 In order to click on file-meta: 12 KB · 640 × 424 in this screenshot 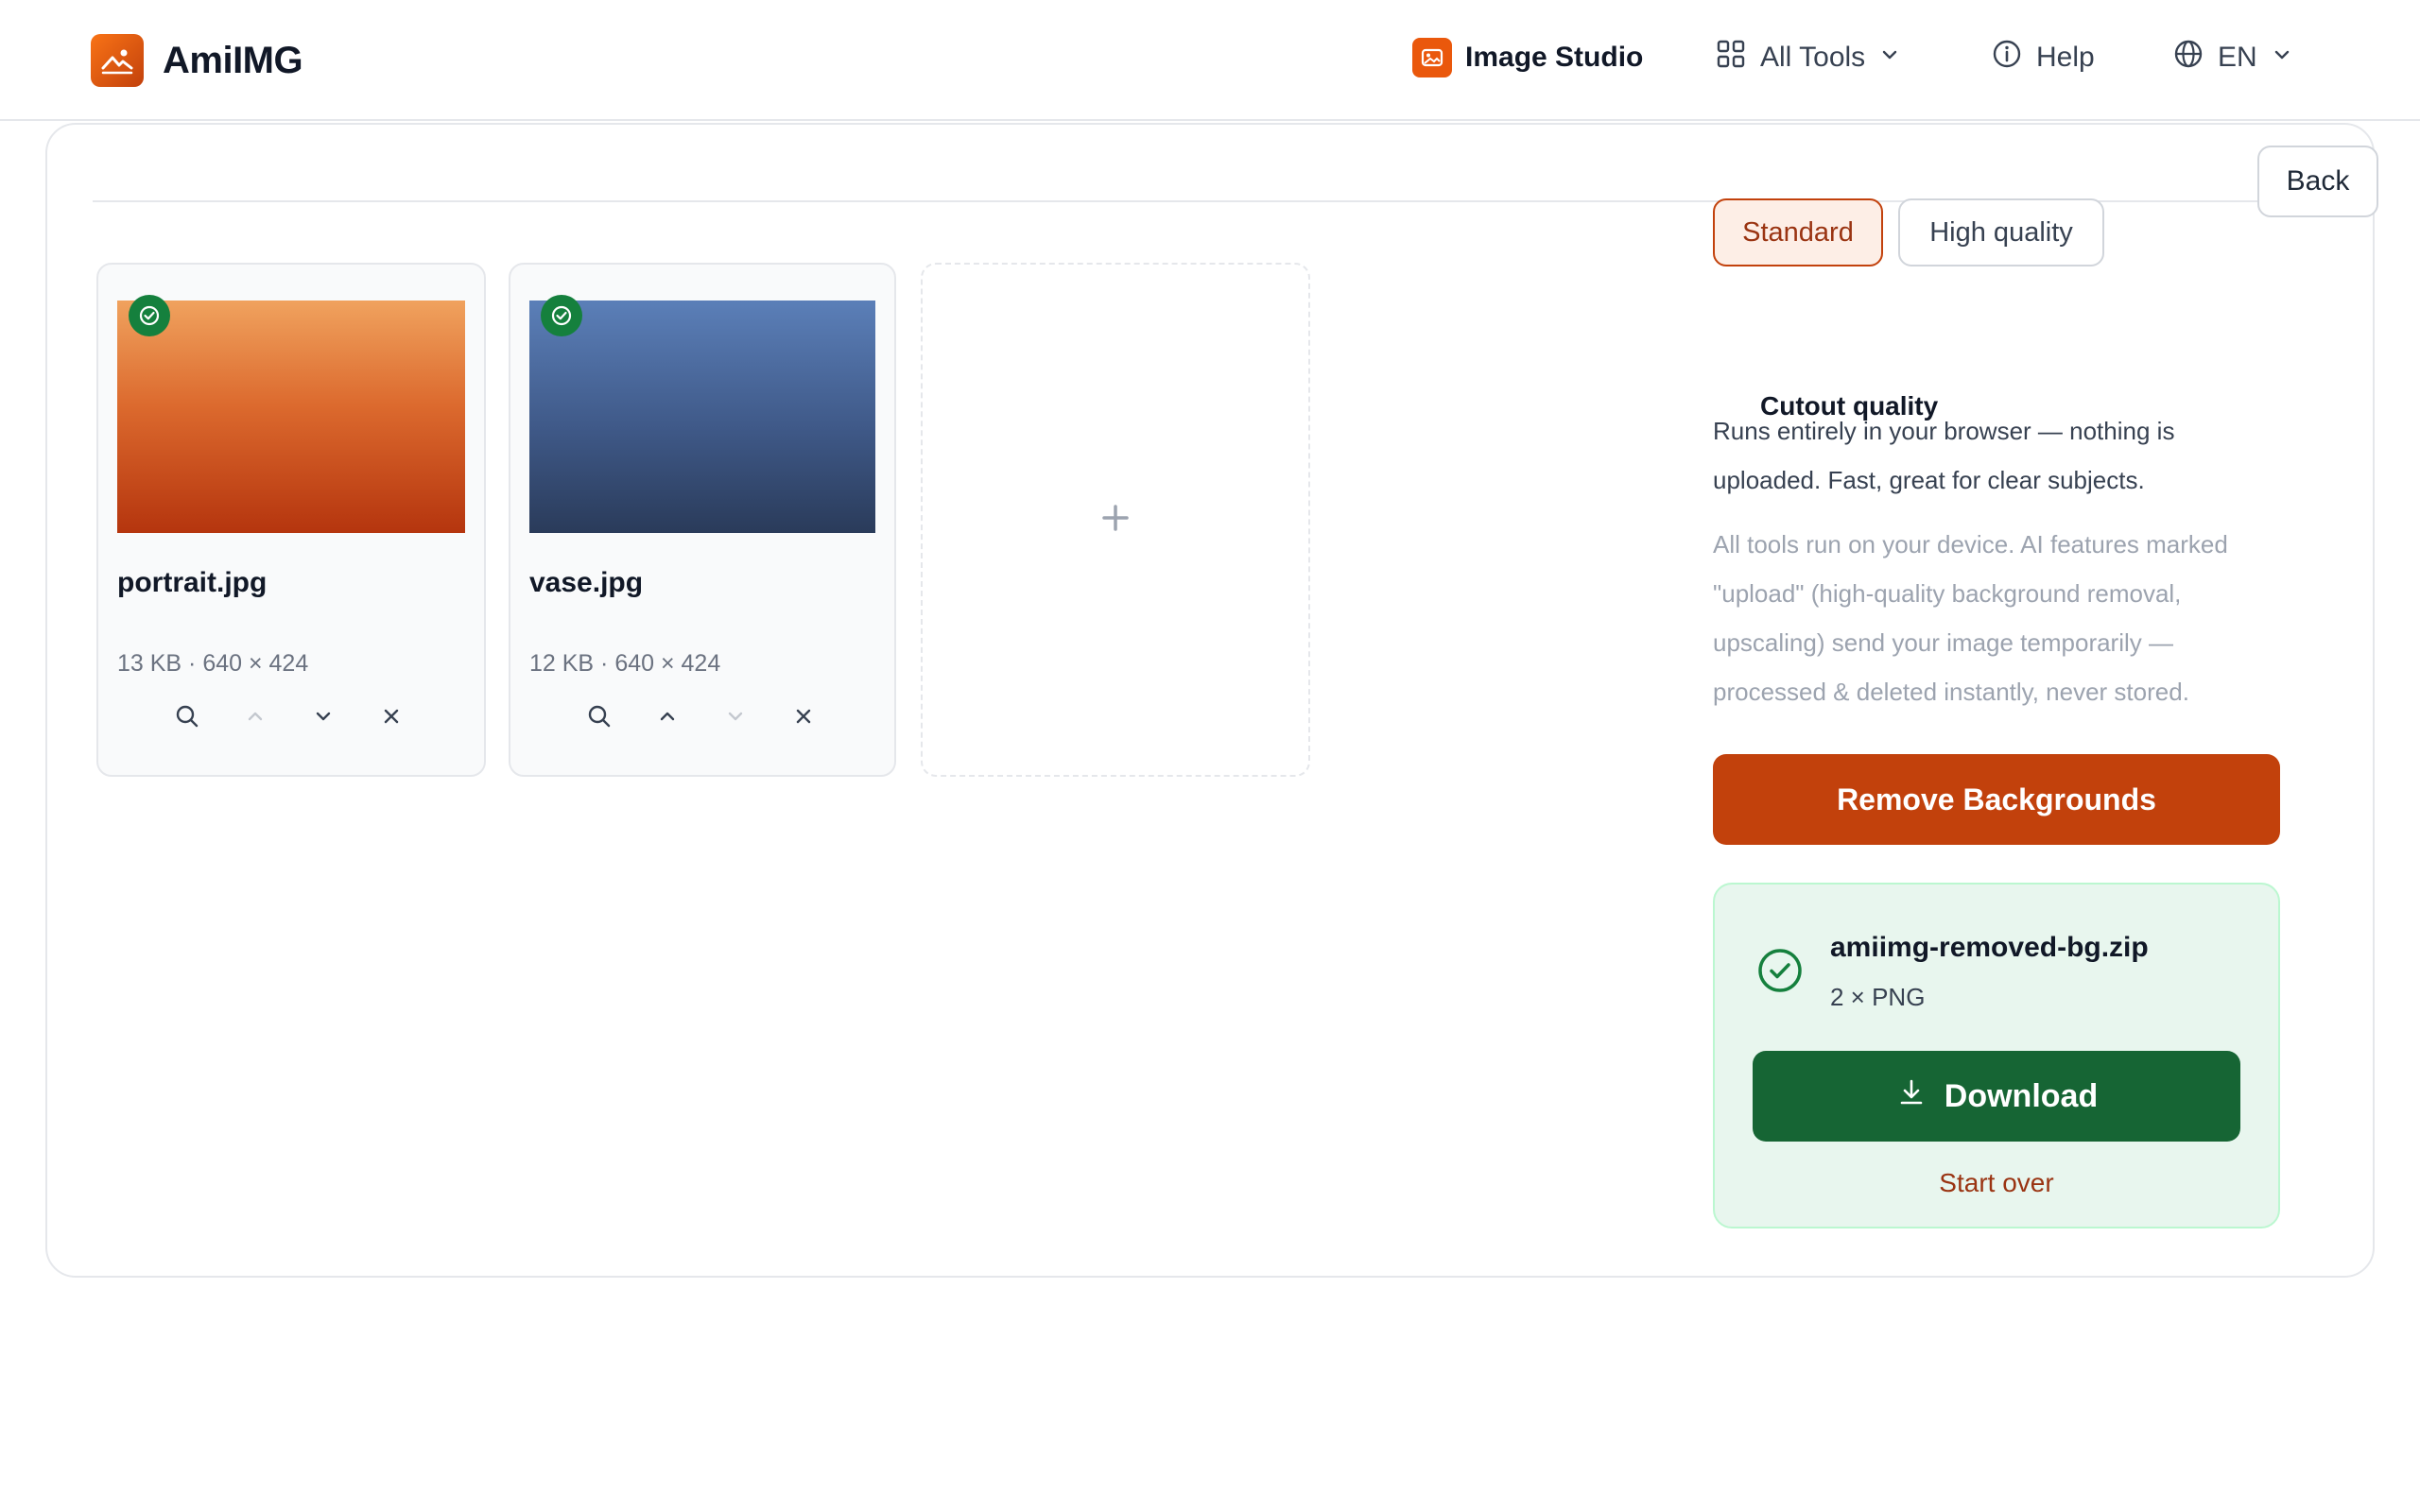, I will do `click(625, 663)`.